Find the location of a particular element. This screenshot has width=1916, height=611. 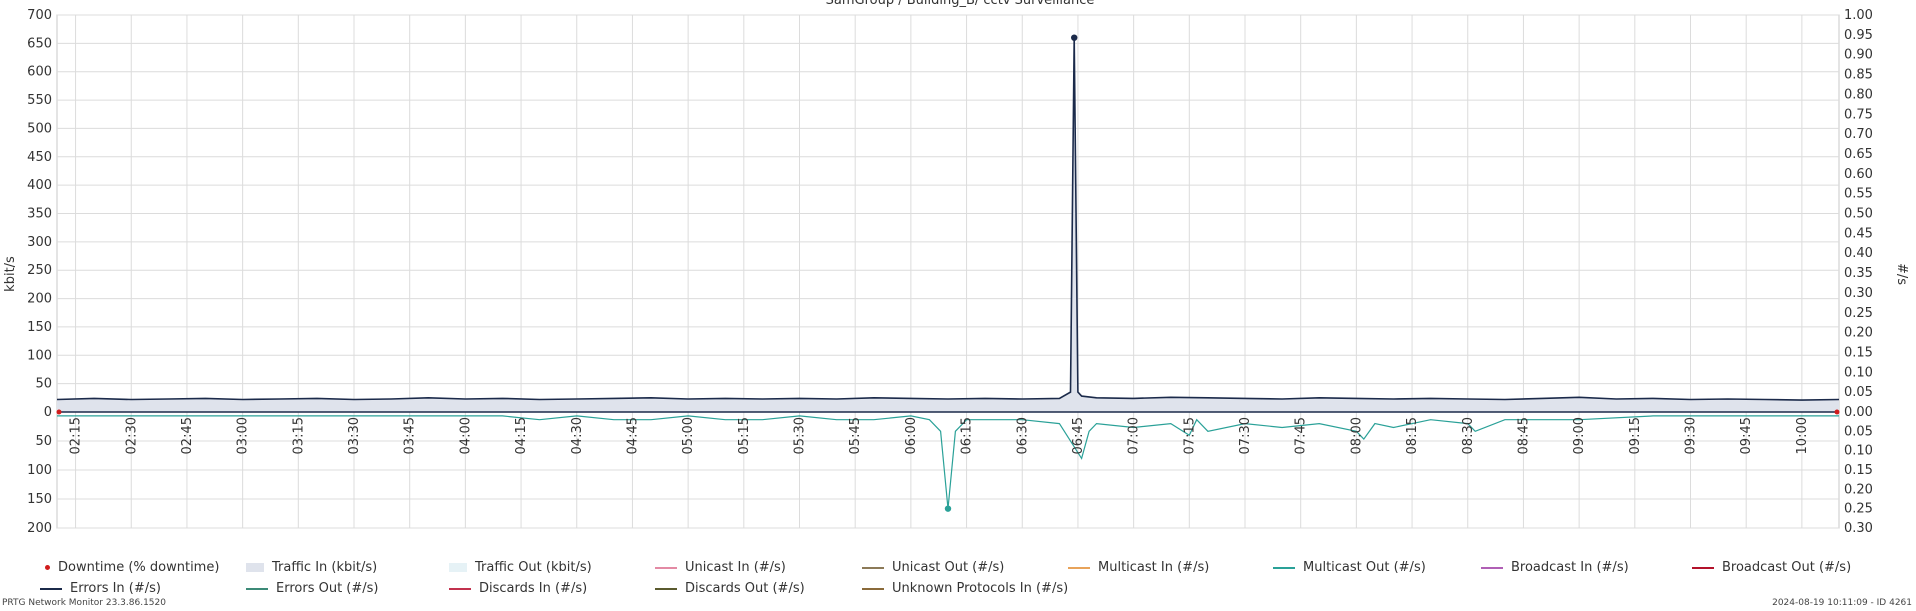

y-tick-label-left: 700 is located at coordinates (39, 15).